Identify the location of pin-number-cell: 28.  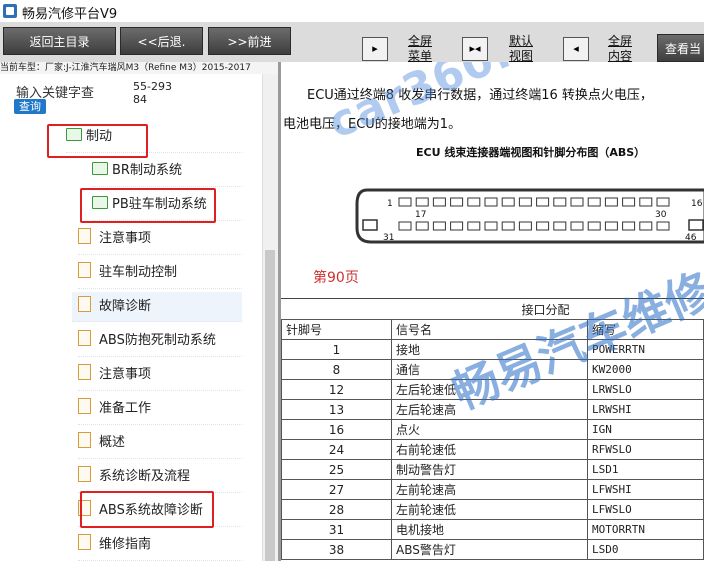
(336, 509).